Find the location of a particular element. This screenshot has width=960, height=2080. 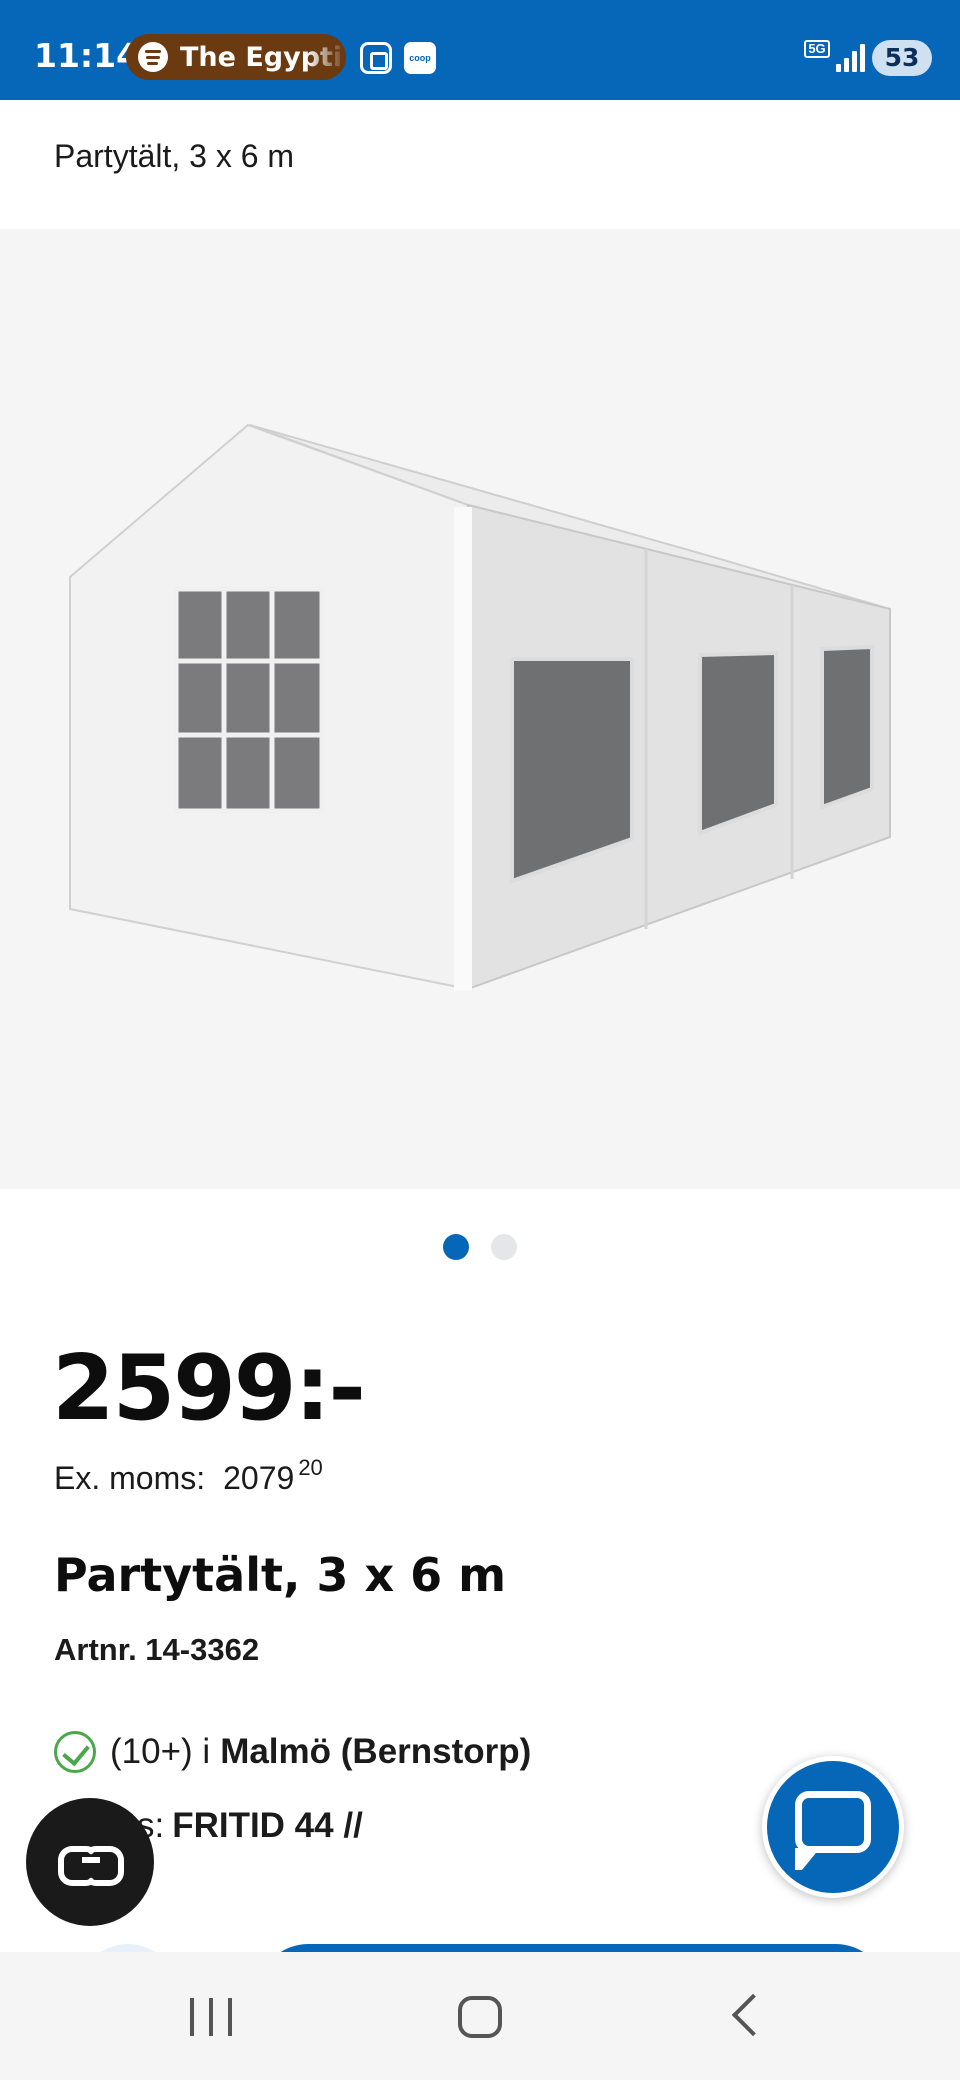

ex-moms-label: Ex. moms: is located at coordinates (130, 1478).